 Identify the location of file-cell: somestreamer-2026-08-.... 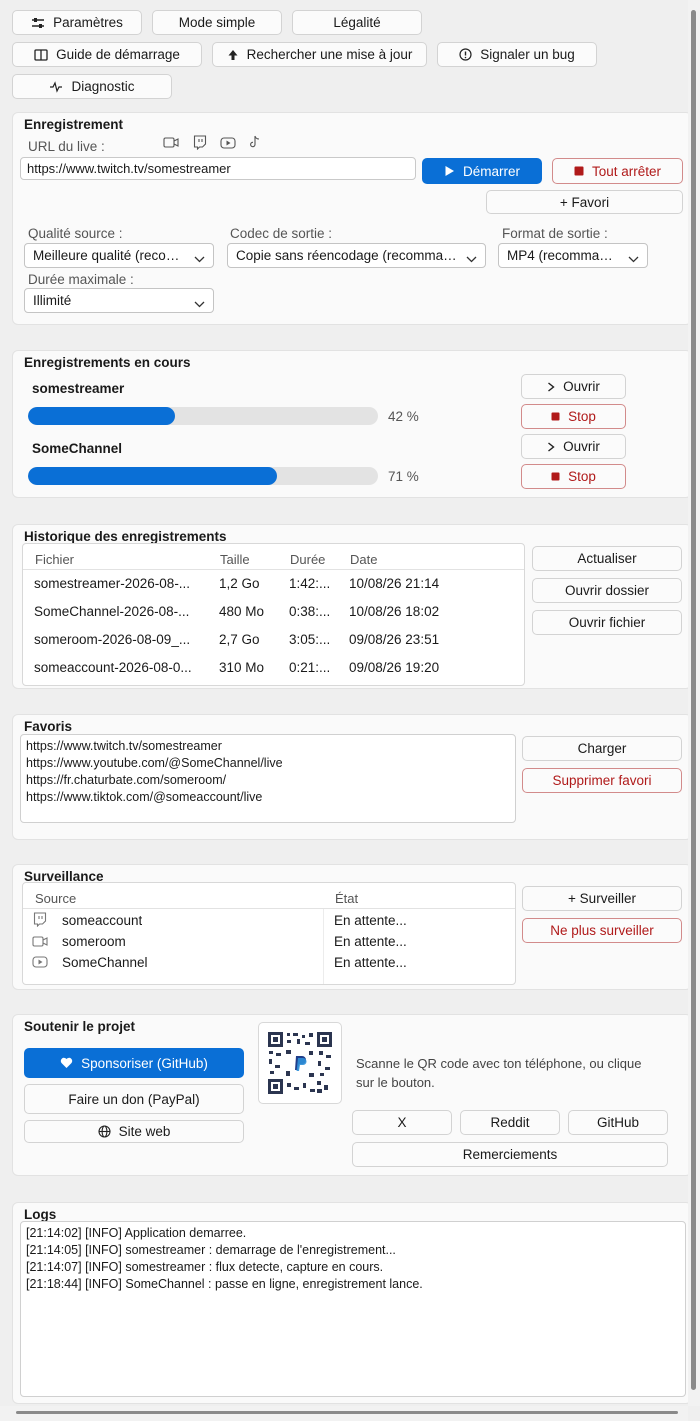
(112, 583).